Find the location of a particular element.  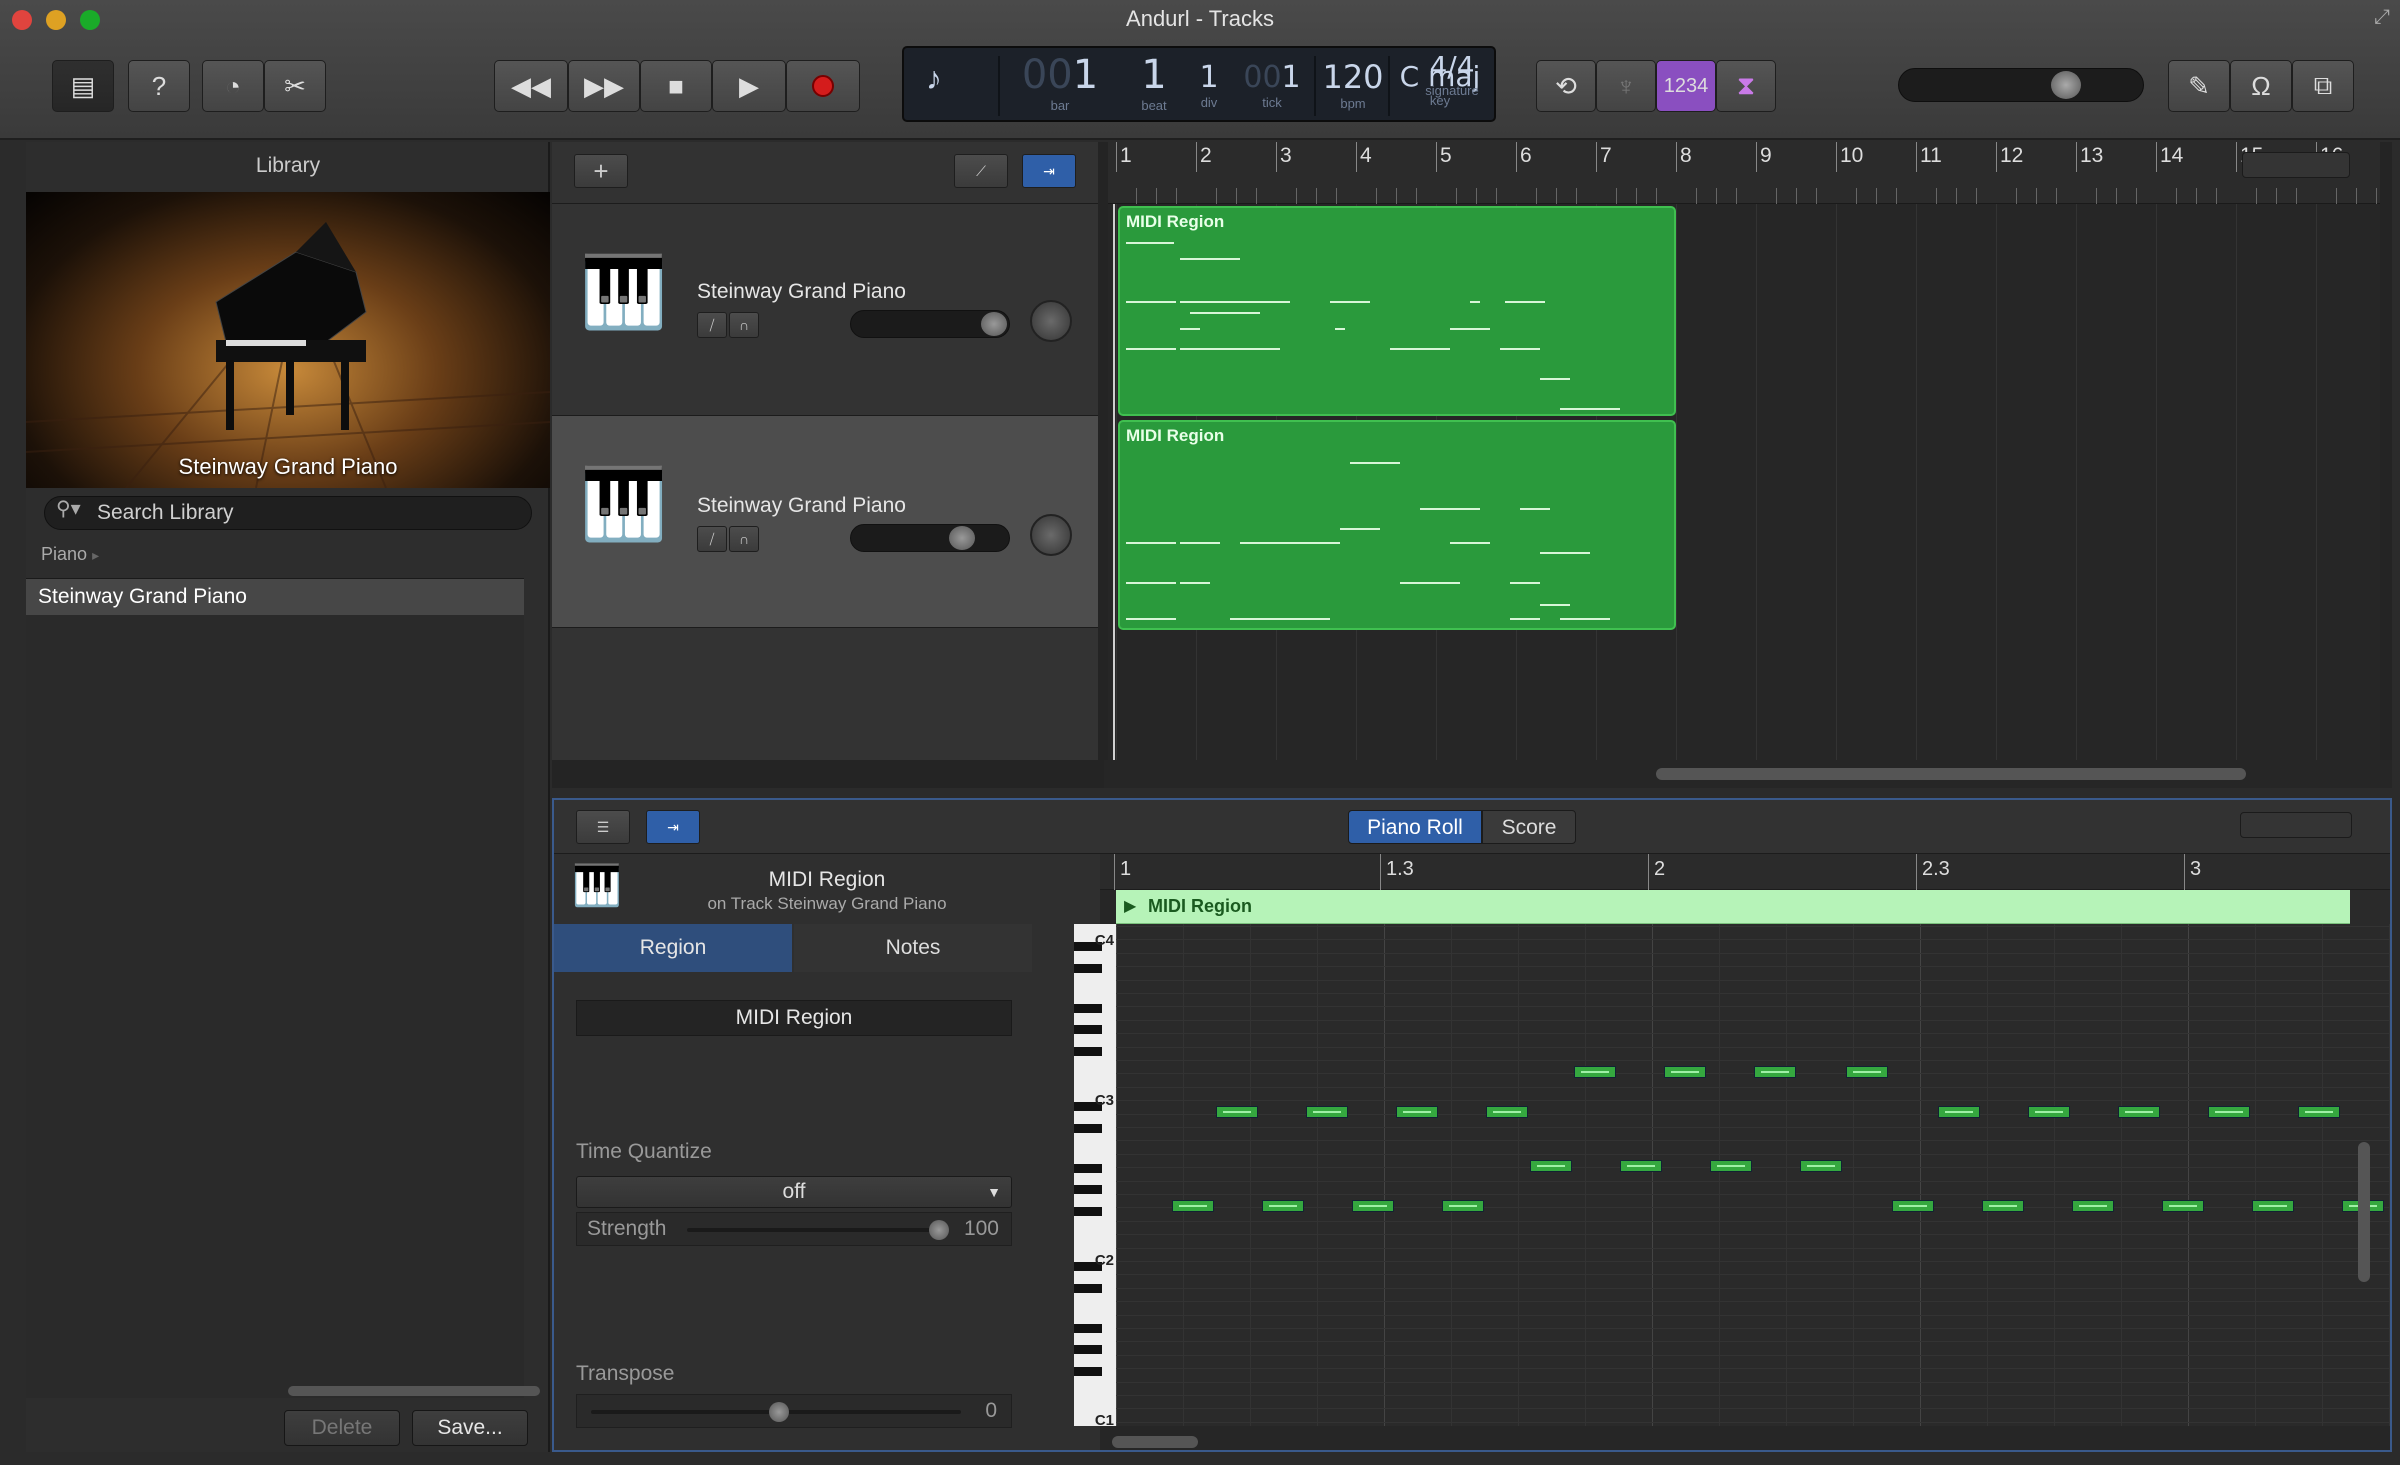

fast-forward-button: ▶▶ is located at coordinates (604, 86).